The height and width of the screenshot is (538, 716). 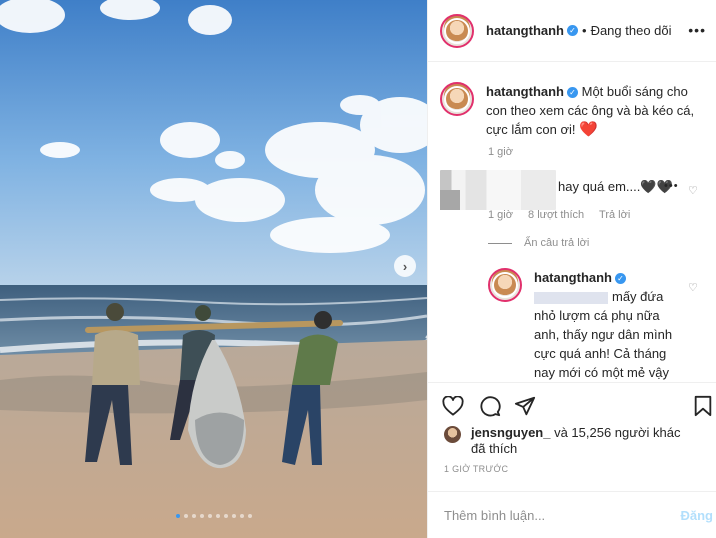 What do you see at coordinates (631, 30) in the screenshot?
I see `following-button: Đang theo dõi` at bounding box center [631, 30].